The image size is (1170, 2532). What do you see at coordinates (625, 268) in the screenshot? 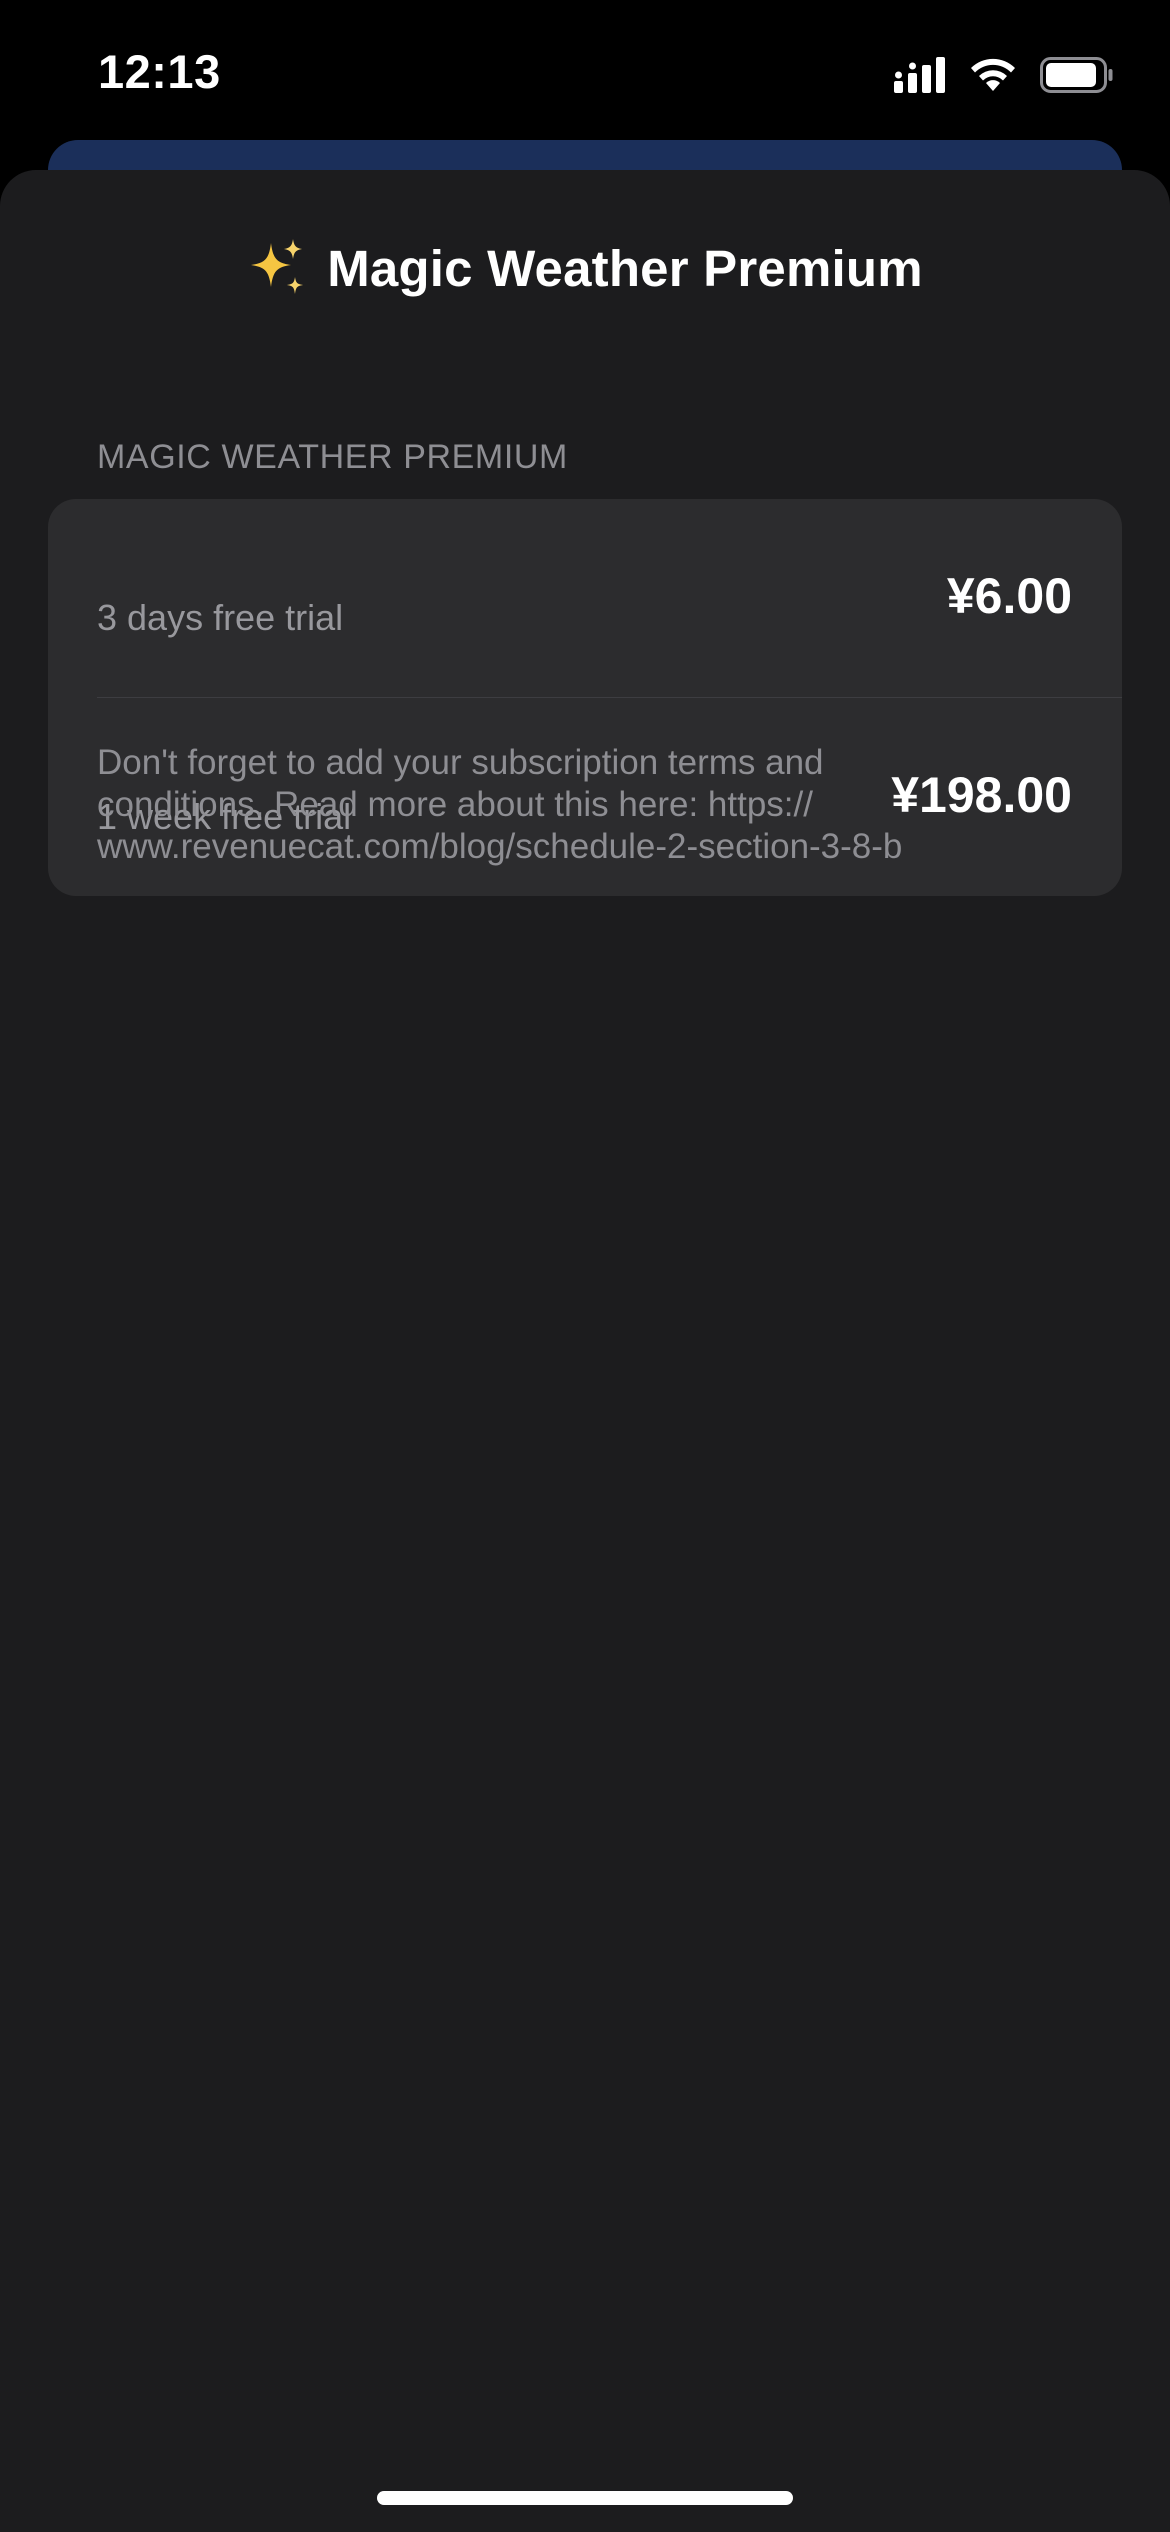
I see `sheet-title: Magic Weather Premium` at bounding box center [625, 268].